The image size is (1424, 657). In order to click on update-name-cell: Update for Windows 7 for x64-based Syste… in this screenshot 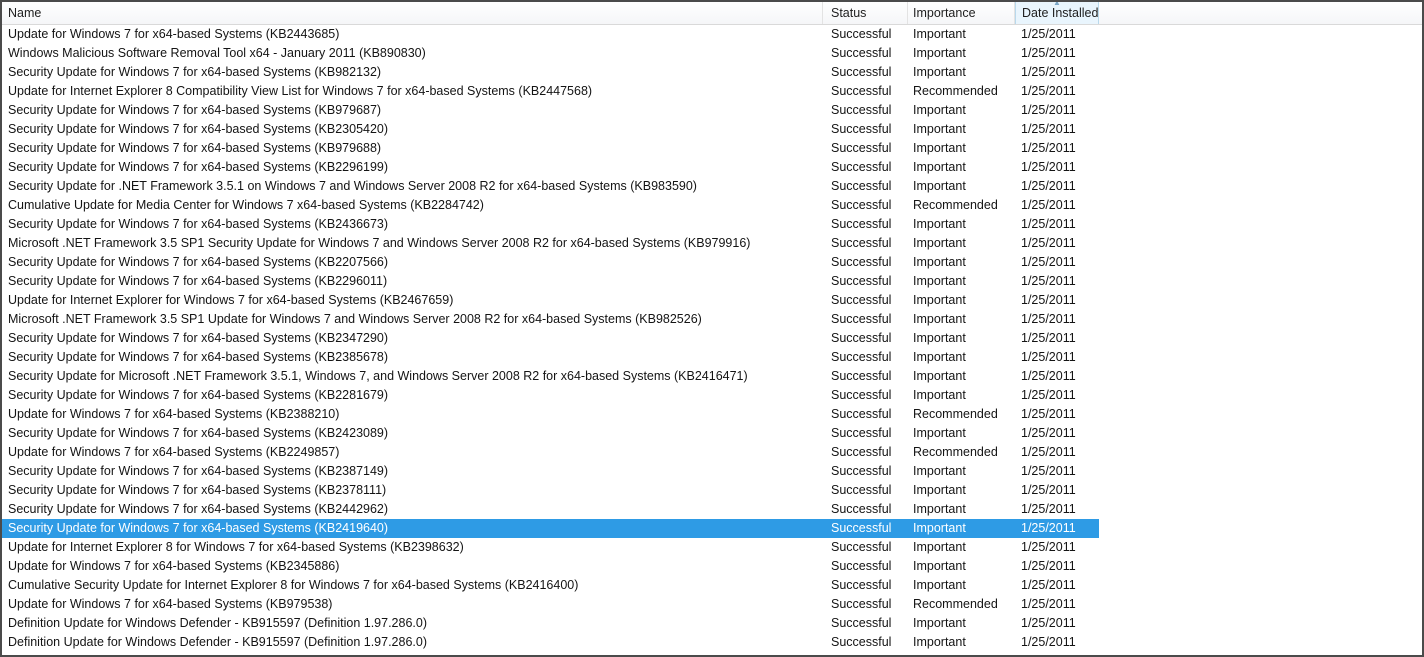, I will do `click(174, 34)`.